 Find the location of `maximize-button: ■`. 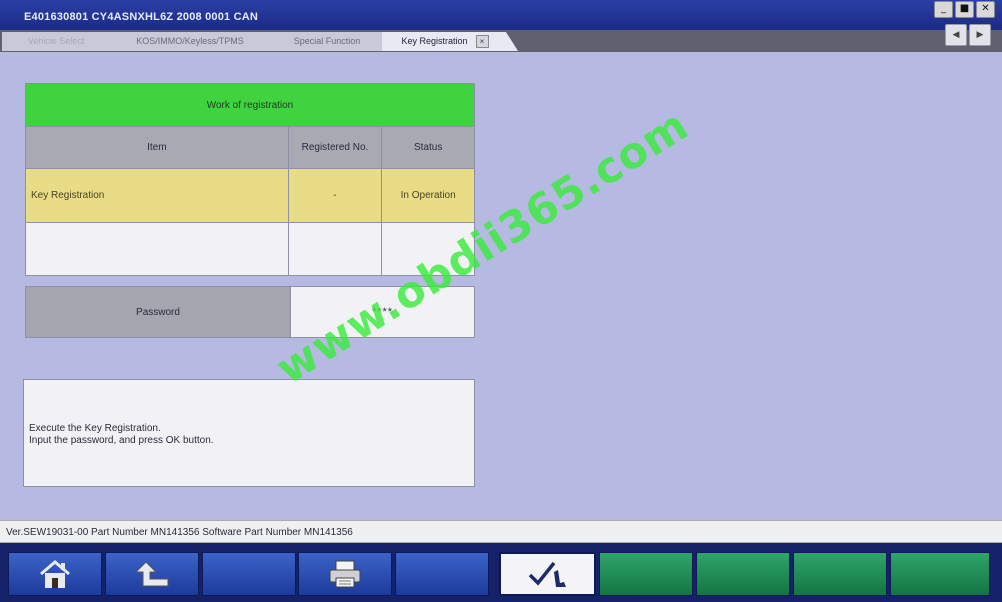

maximize-button: ■ is located at coordinates (964, 9).